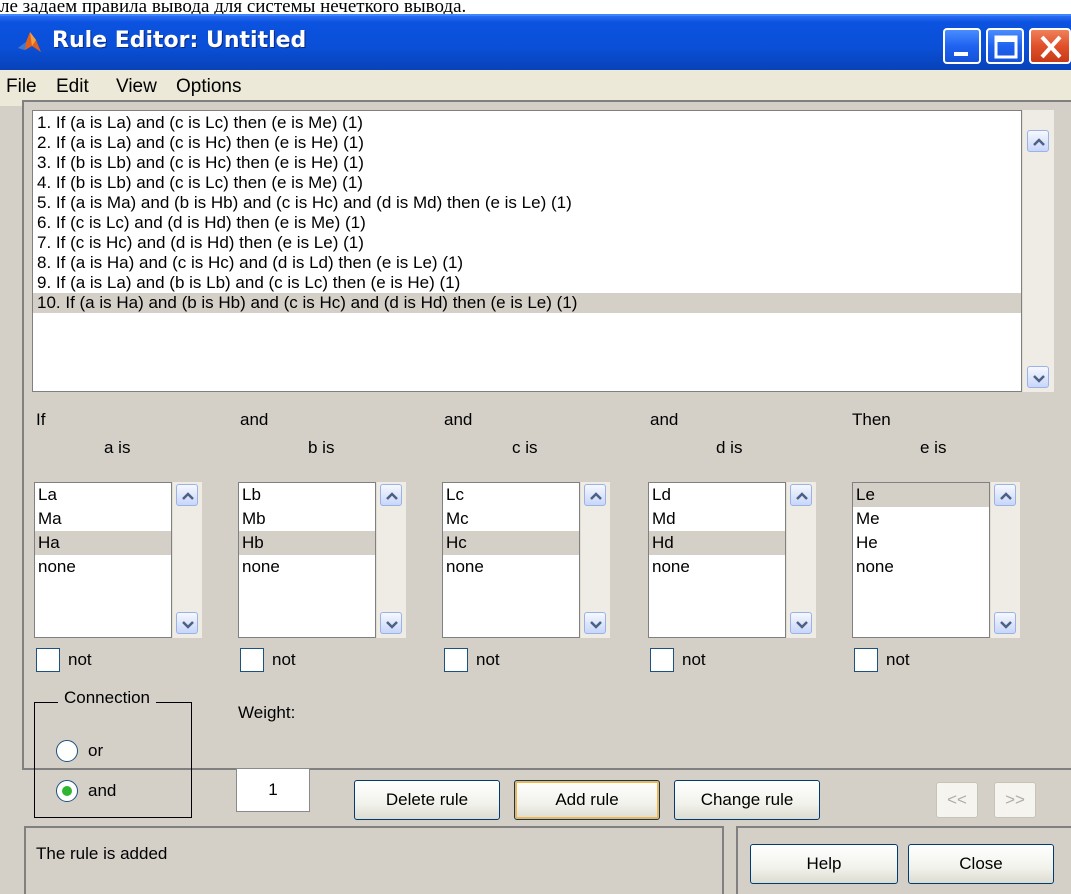 The width and height of the screenshot is (1071, 894). What do you see at coordinates (307, 495) in the screenshot?
I see `option-item: Lb` at bounding box center [307, 495].